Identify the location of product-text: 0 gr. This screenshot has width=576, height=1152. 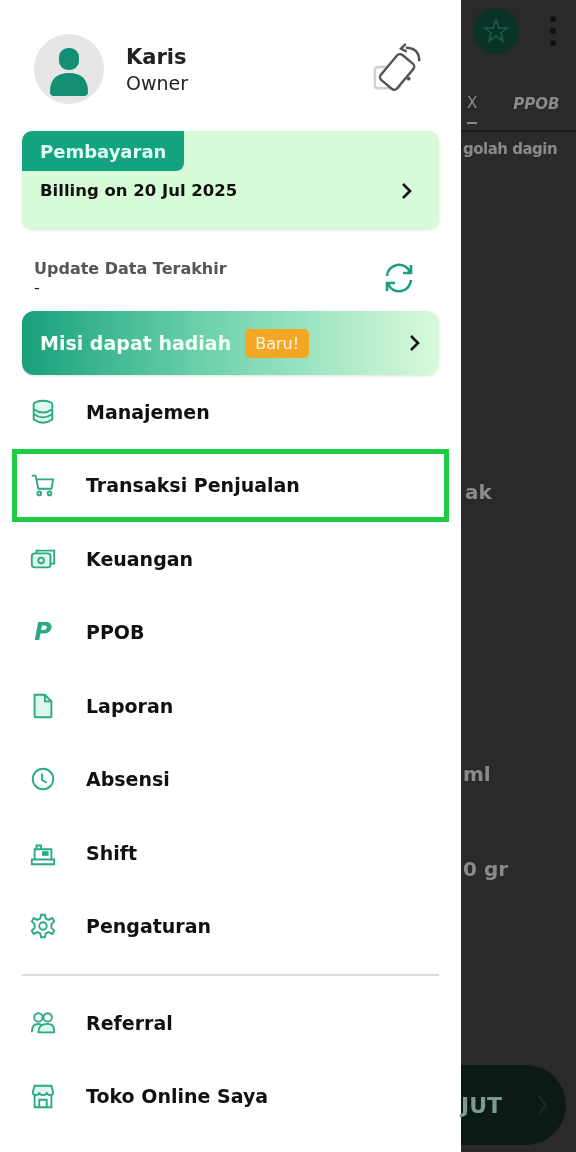
(486, 869).